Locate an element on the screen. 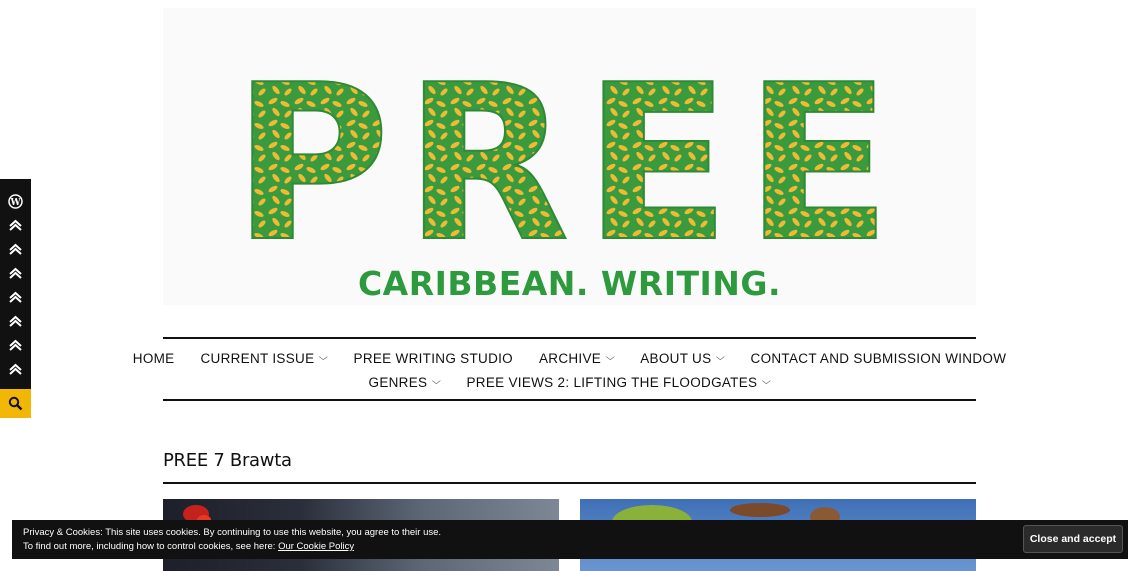  title-divider is located at coordinates (569, 483).